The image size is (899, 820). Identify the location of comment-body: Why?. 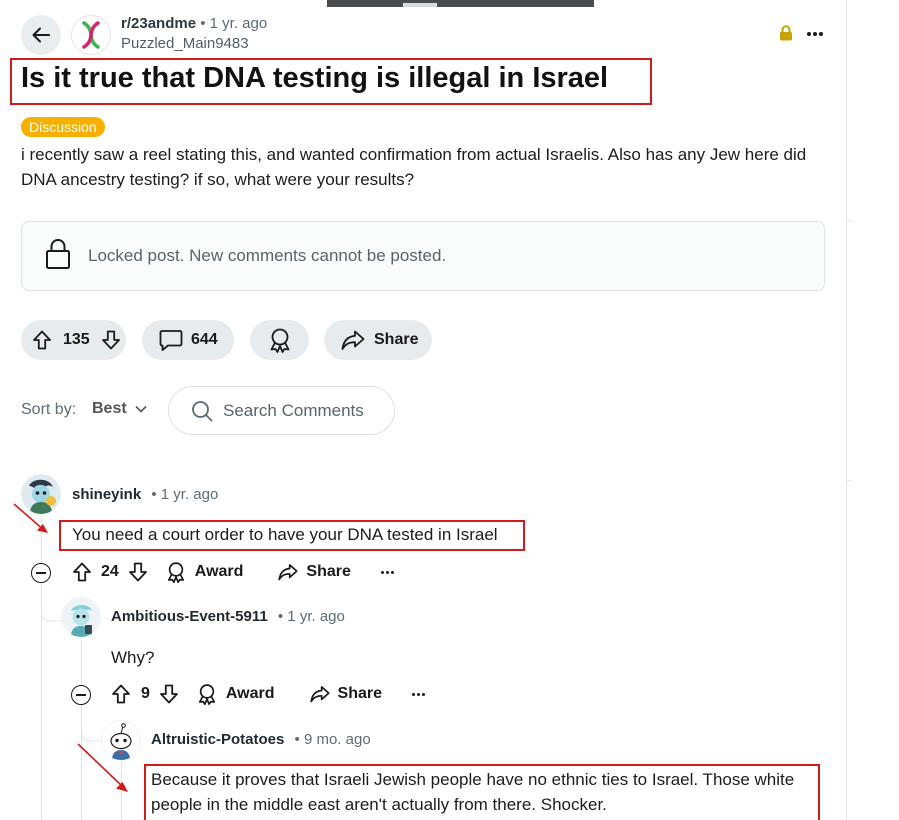
(133, 657).